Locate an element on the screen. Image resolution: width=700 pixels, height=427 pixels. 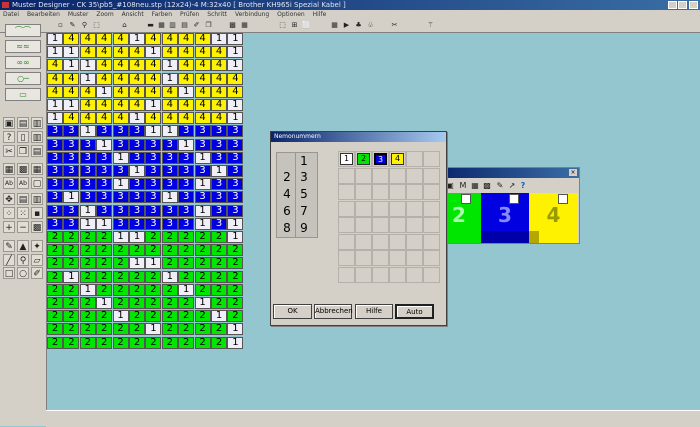
cancel-button: Abbrechen is located at coordinates (333, 311).